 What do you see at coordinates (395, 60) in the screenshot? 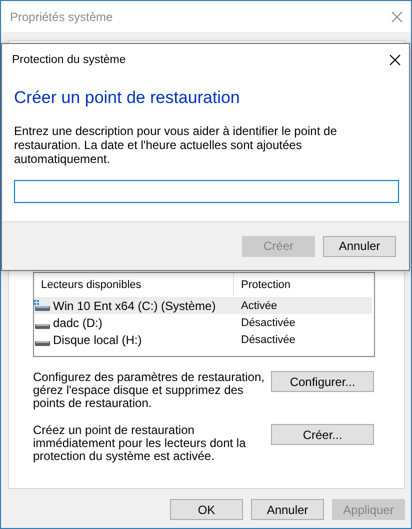
I see `close-icon` at bounding box center [395, 60].